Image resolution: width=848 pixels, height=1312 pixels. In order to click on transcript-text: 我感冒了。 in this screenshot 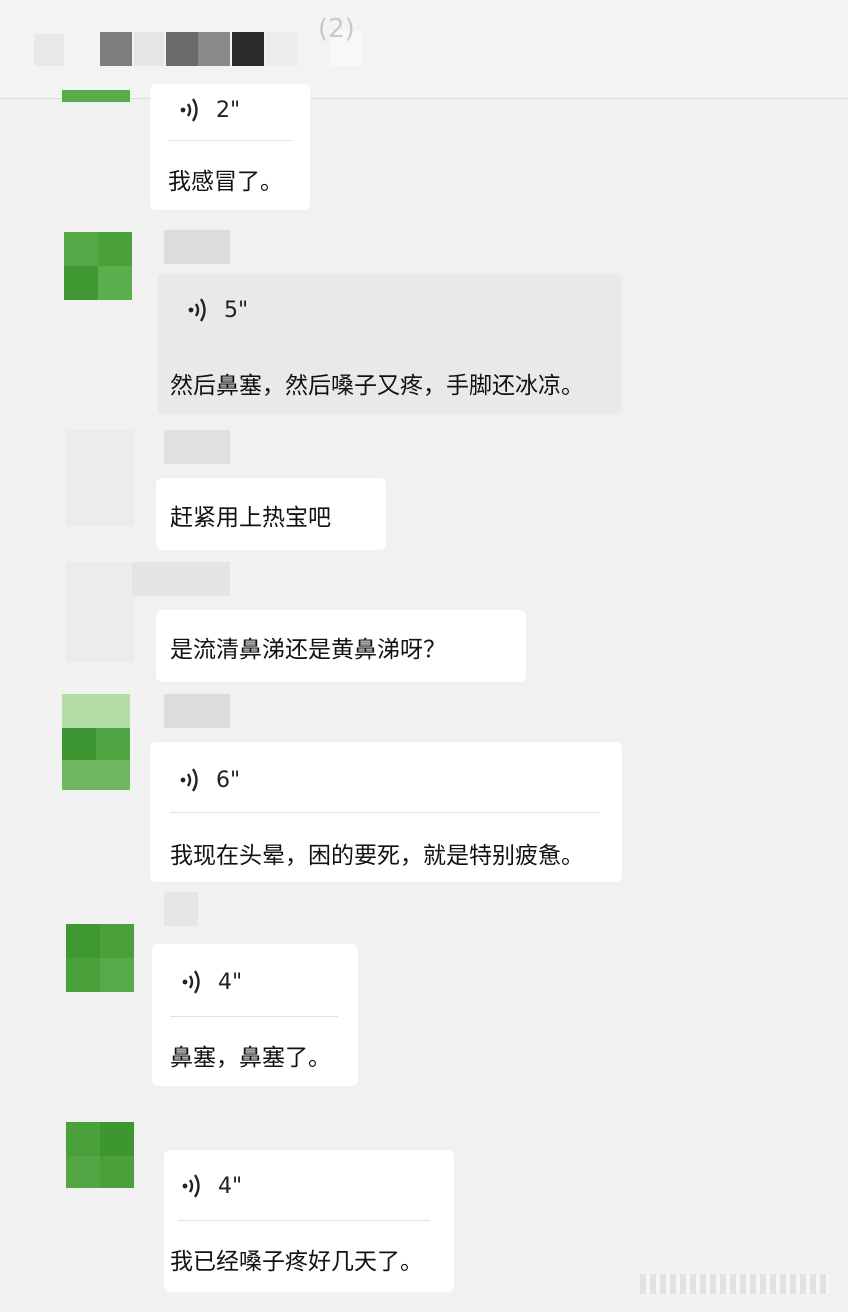, I will do `click(225, 182)`.